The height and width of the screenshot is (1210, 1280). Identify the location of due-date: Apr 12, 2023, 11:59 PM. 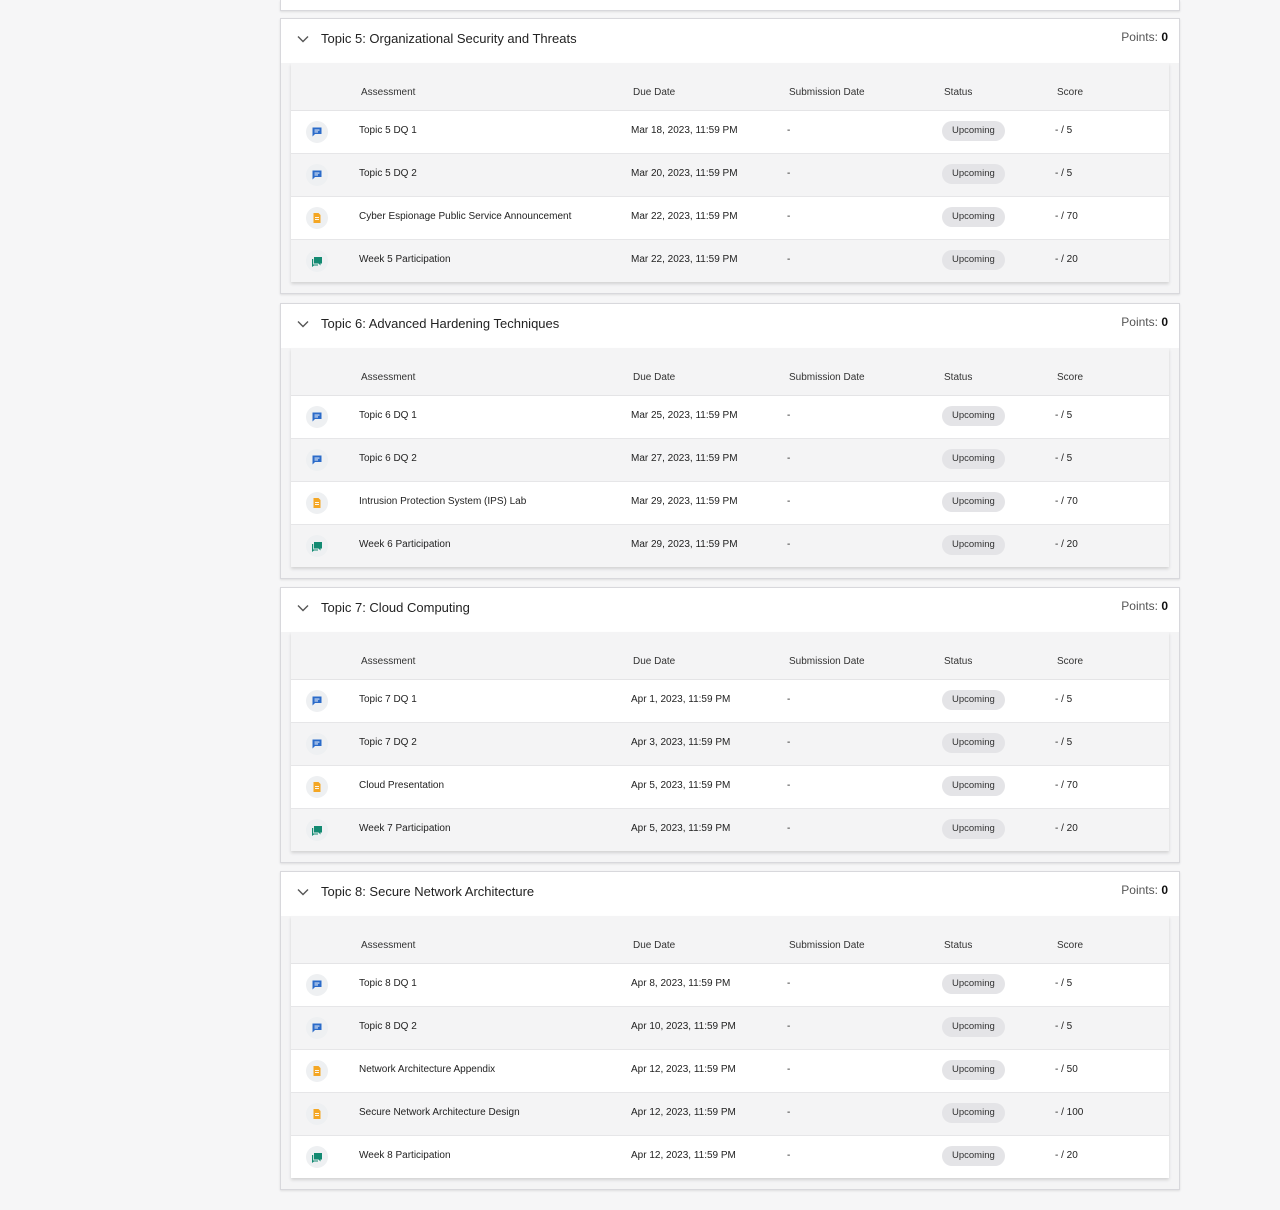
(683, 1112).